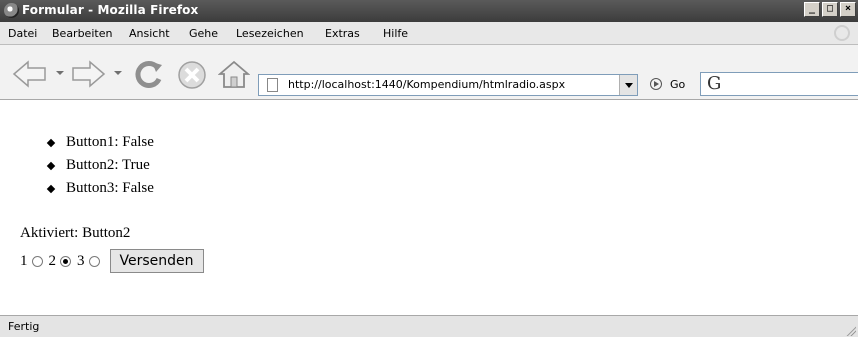 This screenshot has width=858, height=337. I want to click on radio-label-3: 3, so click(81, 260).